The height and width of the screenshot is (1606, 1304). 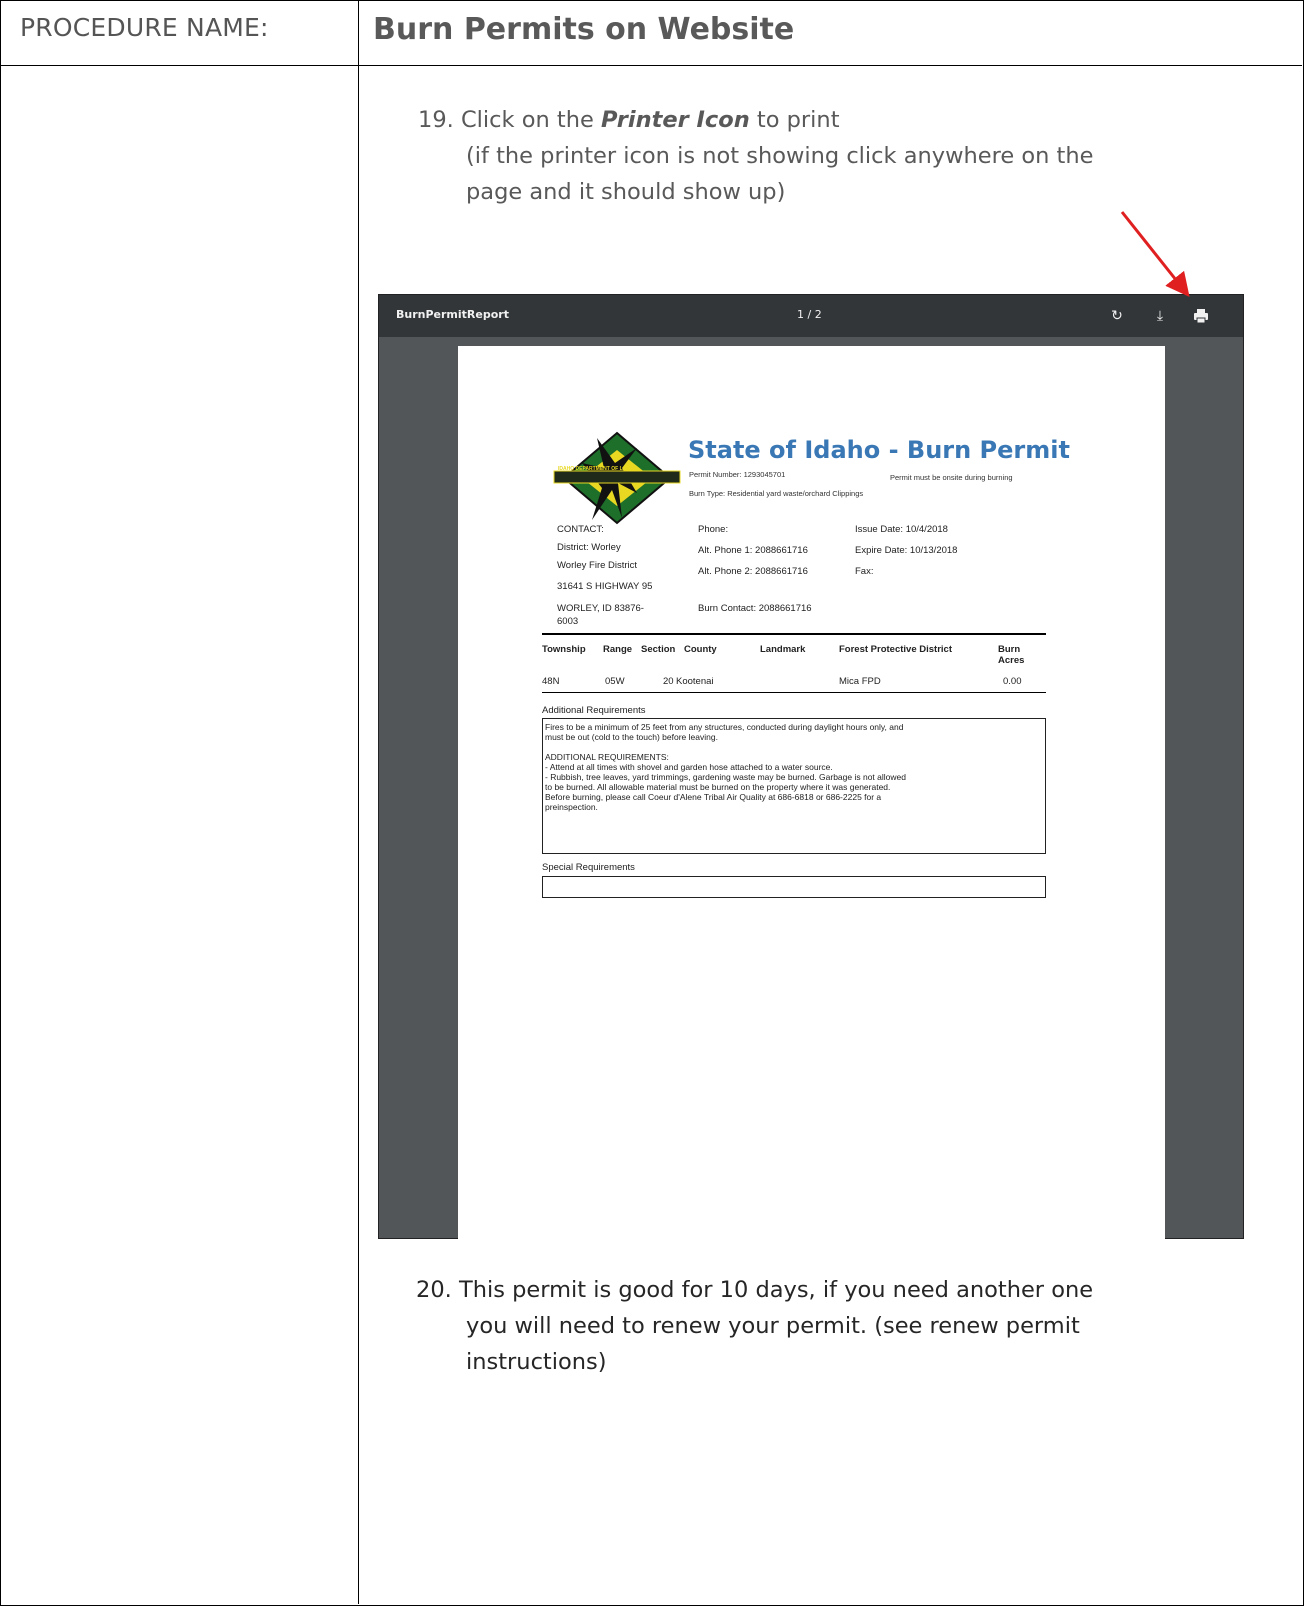 I want to click on table-divider-horizontal, so click(x=651, y=65).